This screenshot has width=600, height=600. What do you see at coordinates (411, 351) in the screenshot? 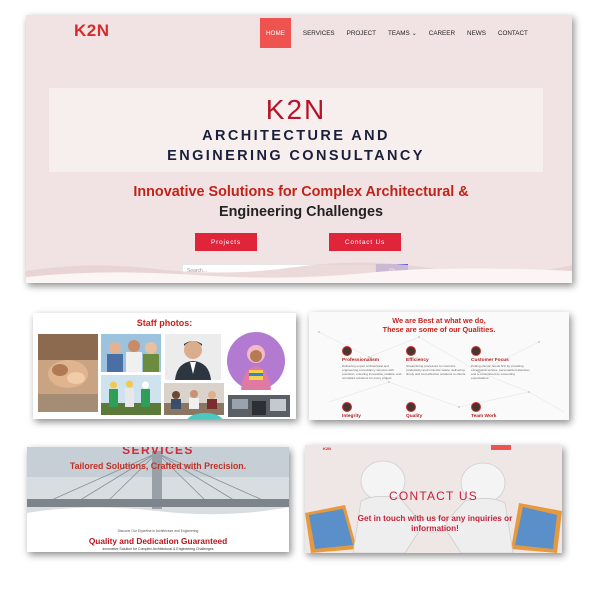
I see `efficiency-icon` at bounding box center [411, 351].